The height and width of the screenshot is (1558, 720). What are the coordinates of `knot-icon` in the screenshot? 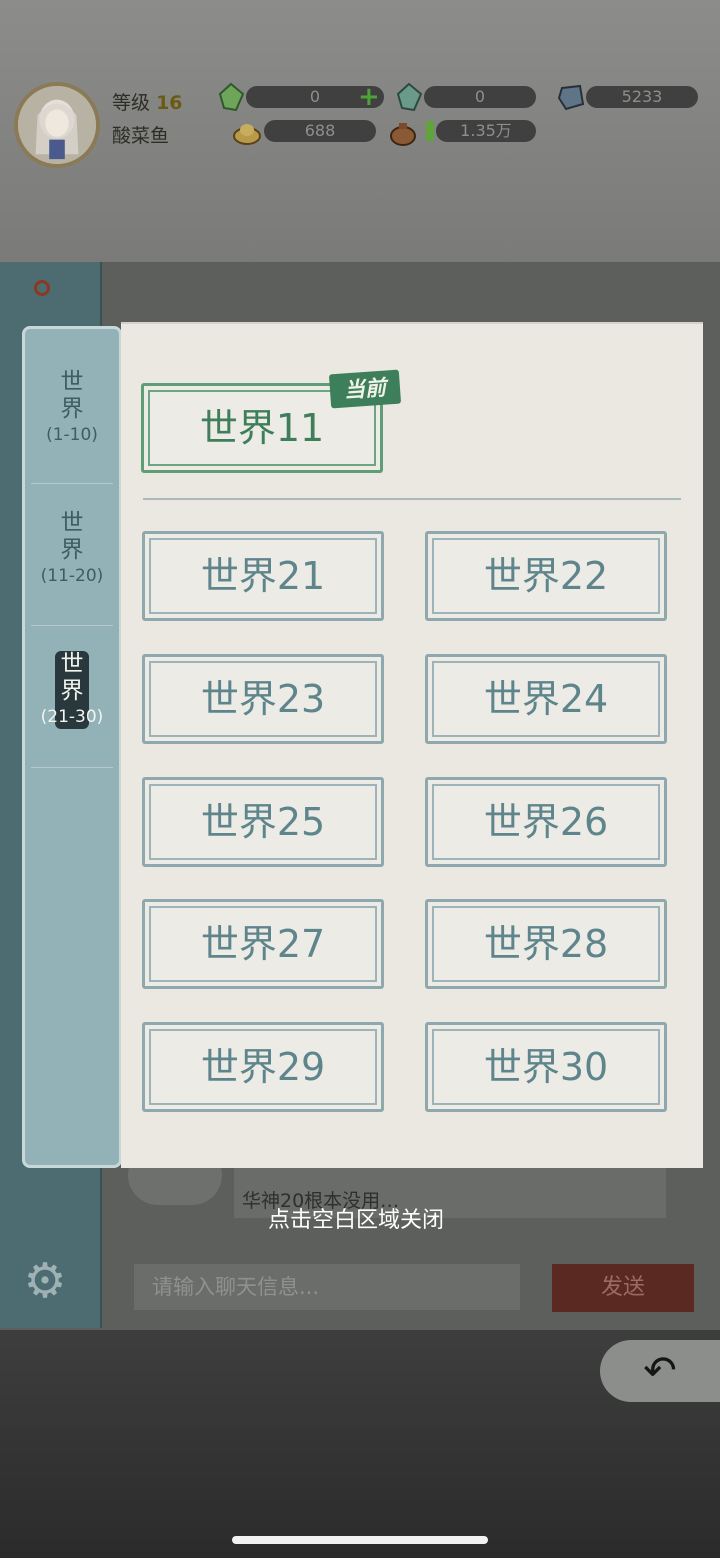 It's located at (42, 288).